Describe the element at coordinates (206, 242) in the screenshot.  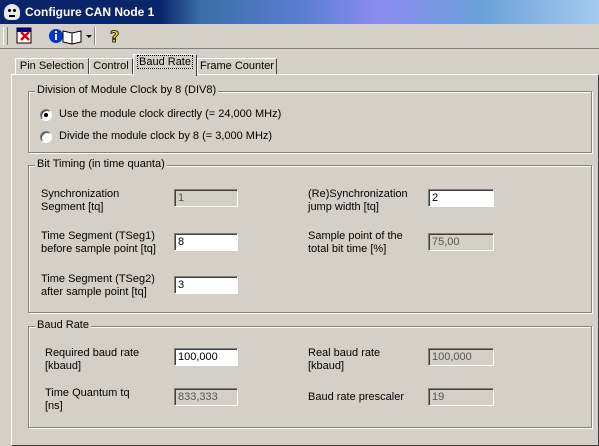
I see `tseg1-input: 8` at that location.